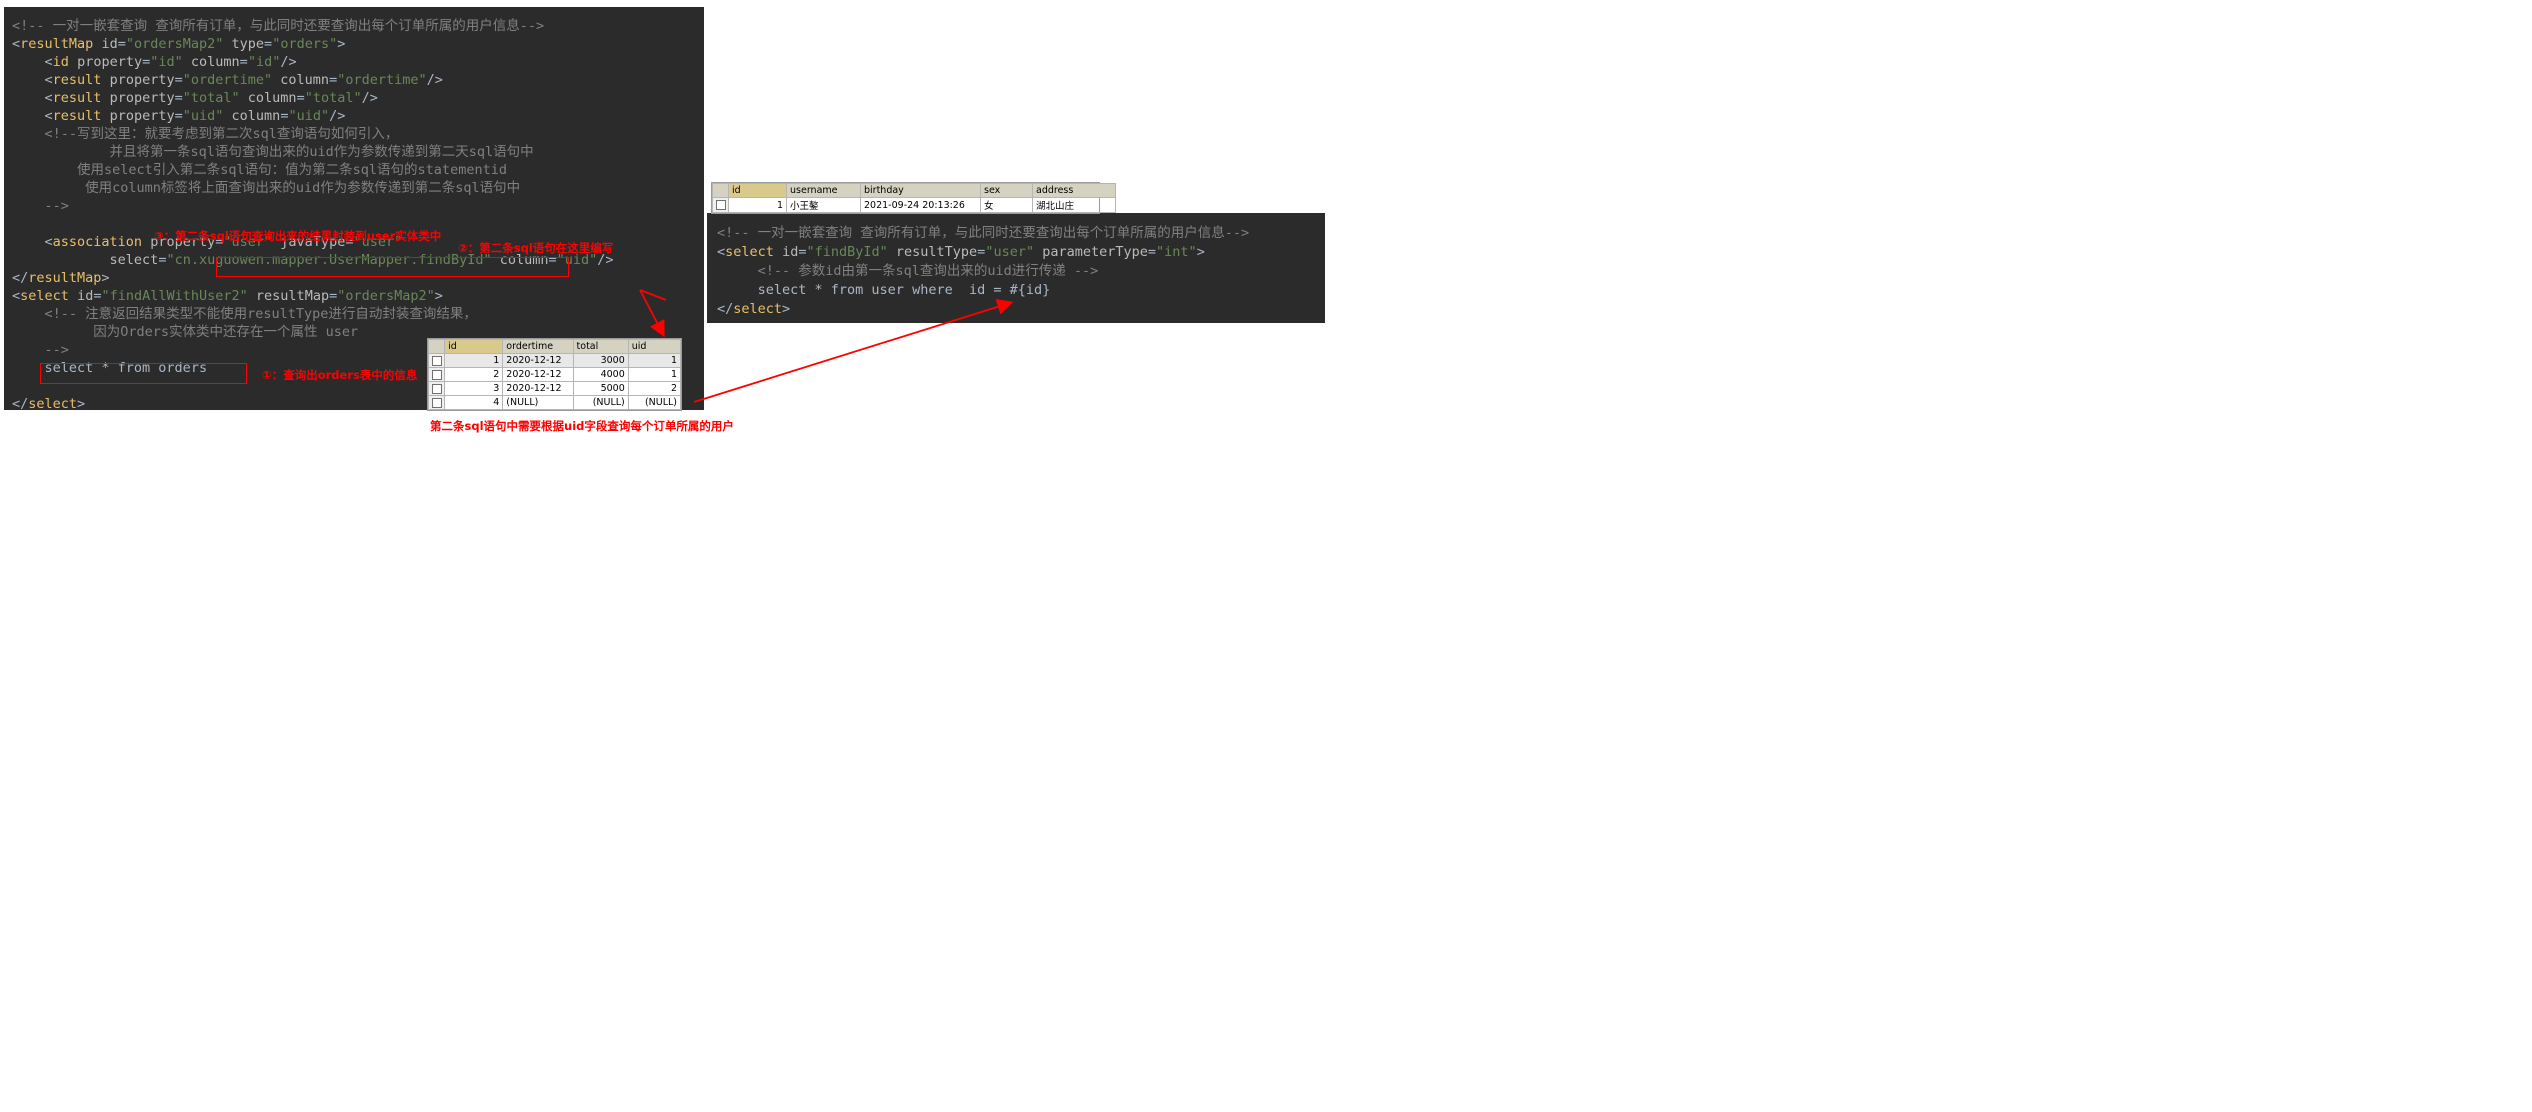 This screenshot has width=2532, height=1112. What do you see at coordinates (720, 190) in the screenshot?
I see `user-grid-corner` at bounding box center [720, 190].